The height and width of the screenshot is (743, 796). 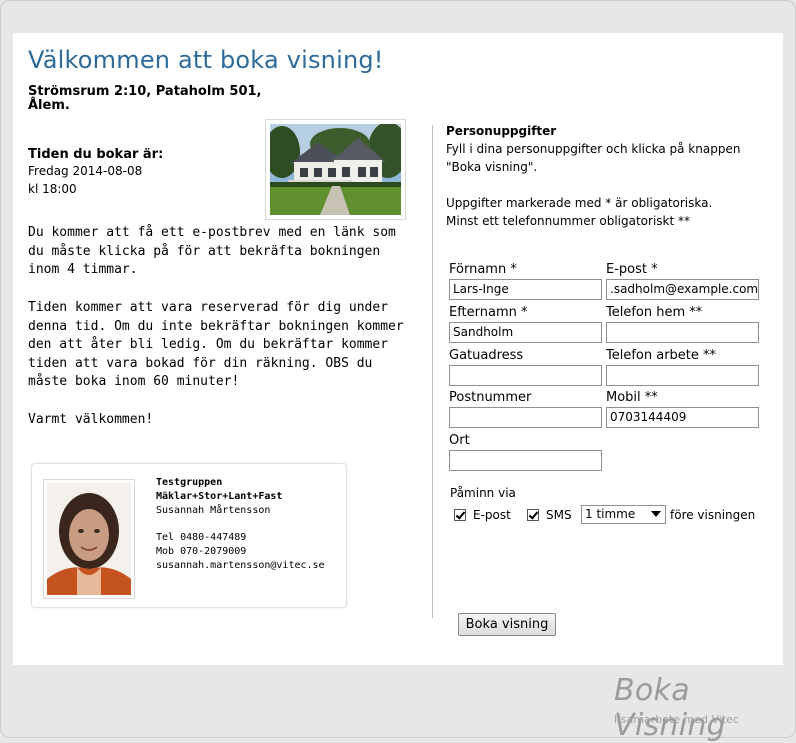 What do you see at coordinates (713, 515) in the screenshot?
I see `reminder-suffix: före visningen` at bounding box center [713, 515].